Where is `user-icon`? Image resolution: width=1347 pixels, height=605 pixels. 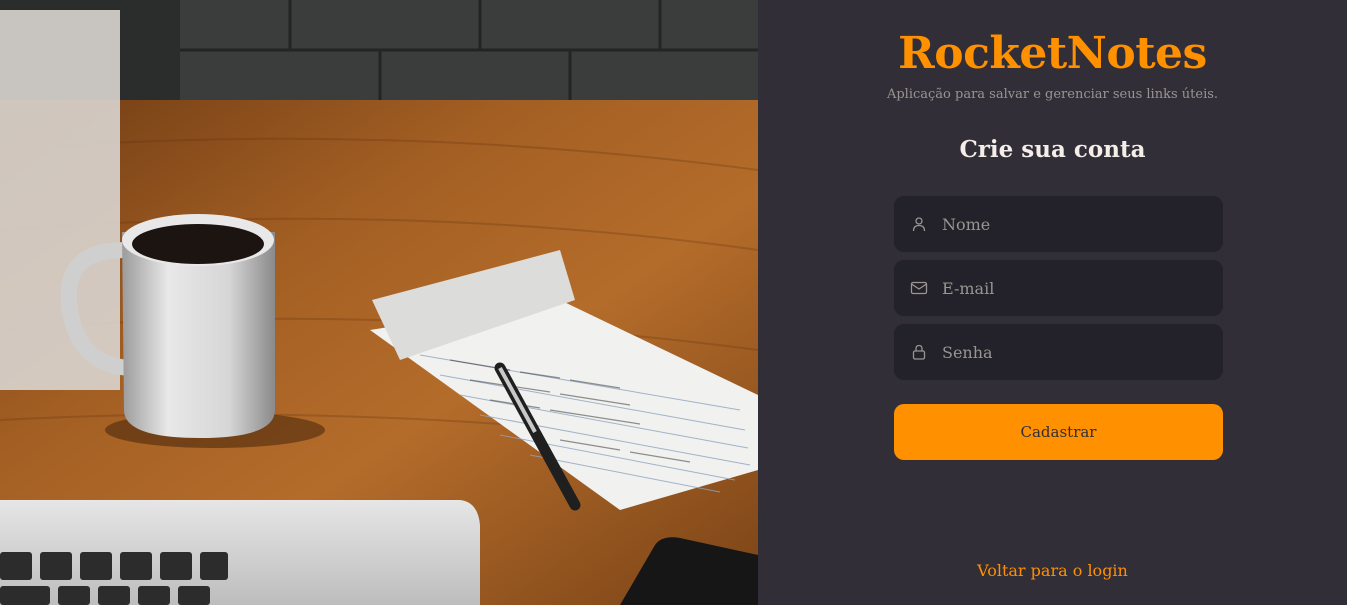 user-icon is located at coordinates (919, 224).